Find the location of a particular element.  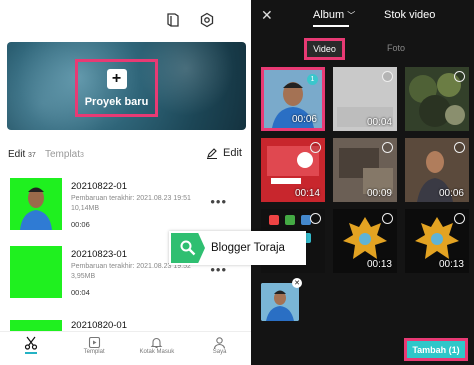

bottom-navigation: Templat Kotak Masuk Saya is located at coordinates (125, 348).